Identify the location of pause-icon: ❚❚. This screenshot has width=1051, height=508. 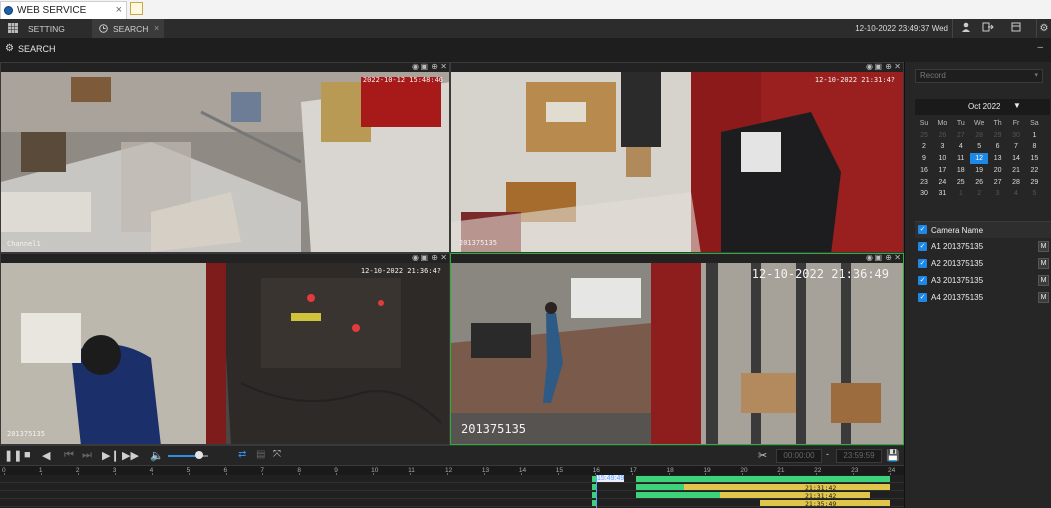
(13, 455).